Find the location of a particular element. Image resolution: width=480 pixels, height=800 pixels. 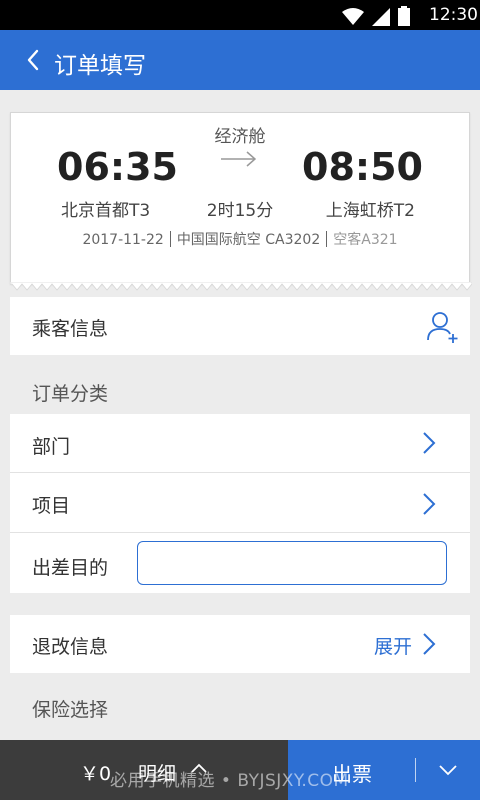

department-row: 部门 is located at coordinates (240, 443).